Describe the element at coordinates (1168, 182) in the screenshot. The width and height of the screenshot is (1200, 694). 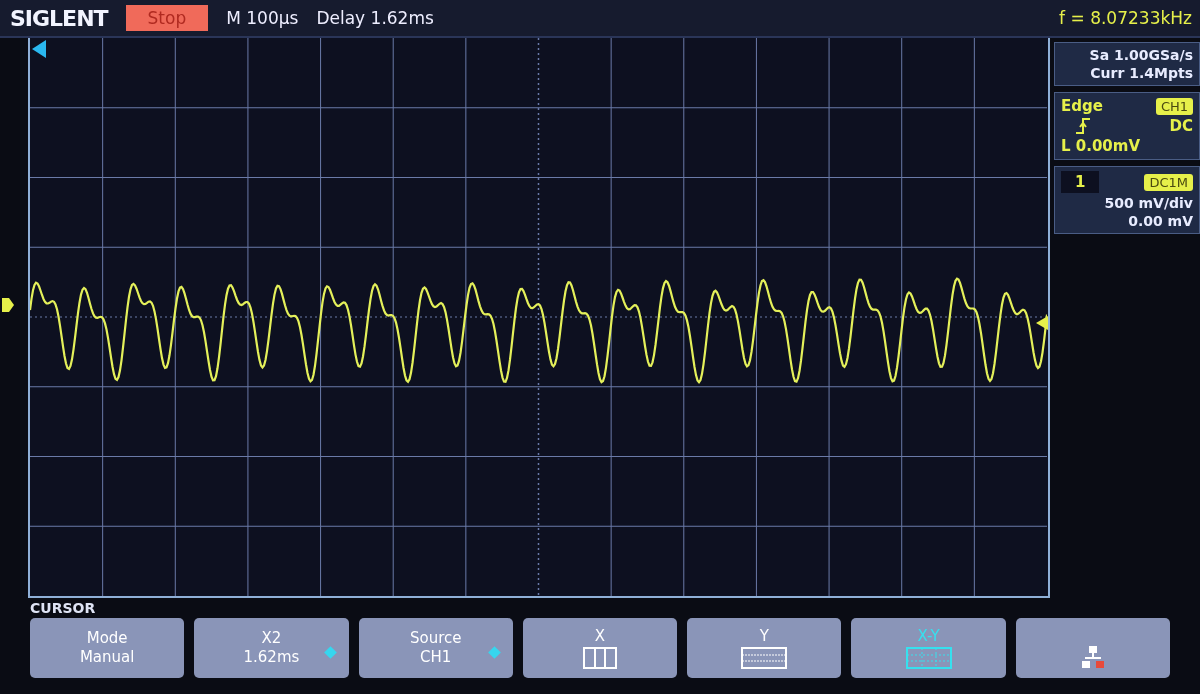
I see `channel-coupling-badge: DC1M` at that location.